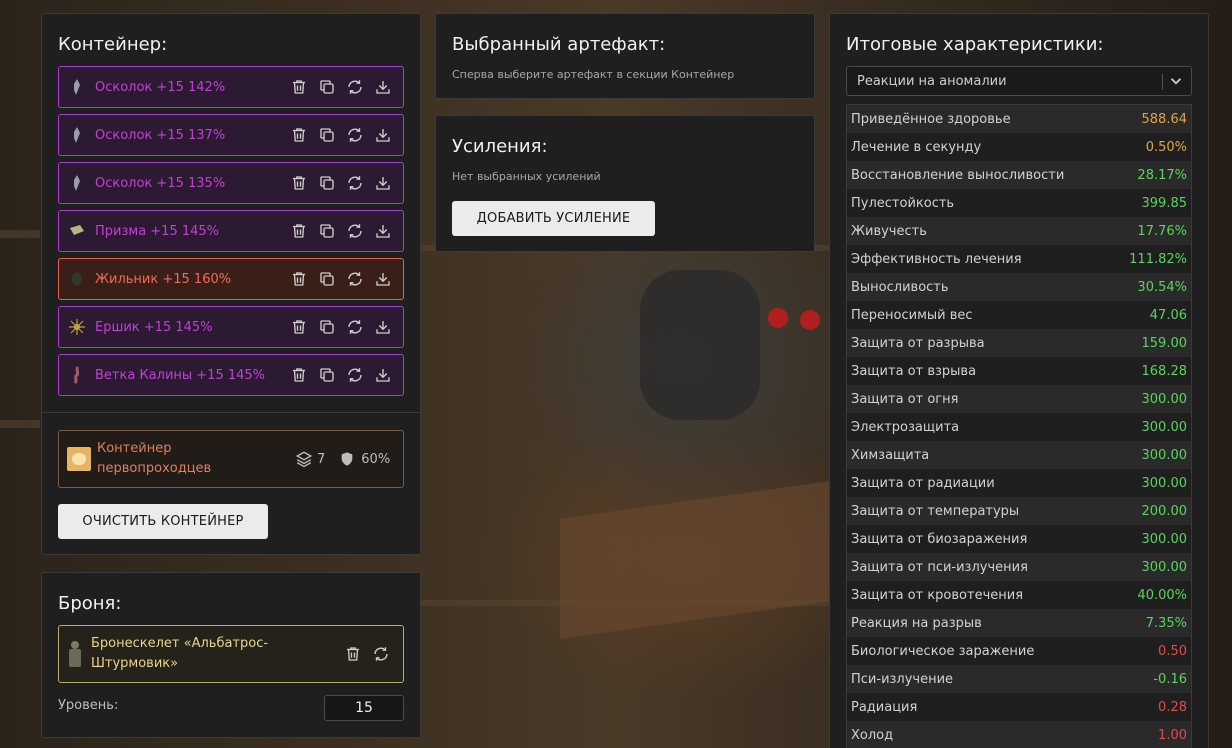  What do you see at coordinates (1019, 119) in the screenshot?
I see `stat-row: Приведённое здоровье 588.64` at bounding box center [1019, 119].